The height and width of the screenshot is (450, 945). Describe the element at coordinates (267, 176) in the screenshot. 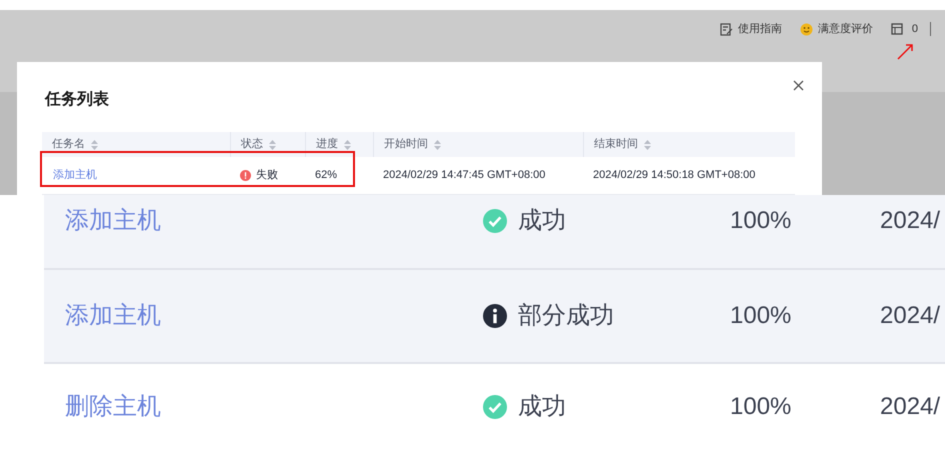

I see `status-text: 失败` at that location.